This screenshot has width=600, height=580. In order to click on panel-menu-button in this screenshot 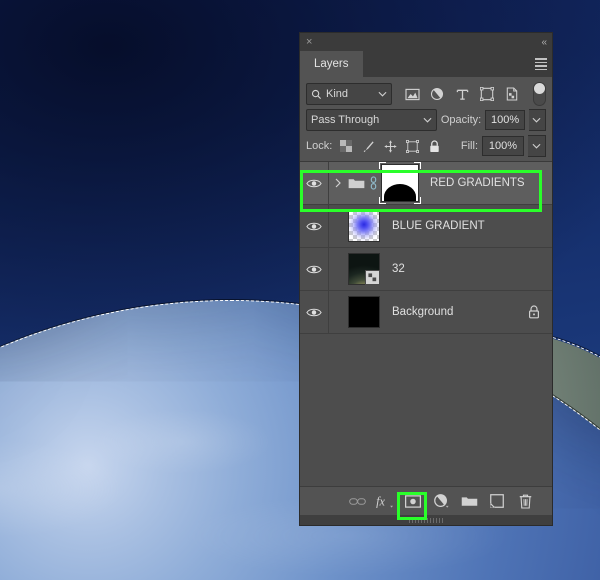, I will do `click(541, 64)`.